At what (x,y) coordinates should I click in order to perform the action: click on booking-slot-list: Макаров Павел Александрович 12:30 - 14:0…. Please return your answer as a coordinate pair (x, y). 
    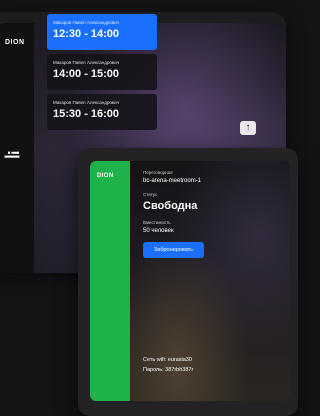
    Looking at the image, I should click on (102, 74).